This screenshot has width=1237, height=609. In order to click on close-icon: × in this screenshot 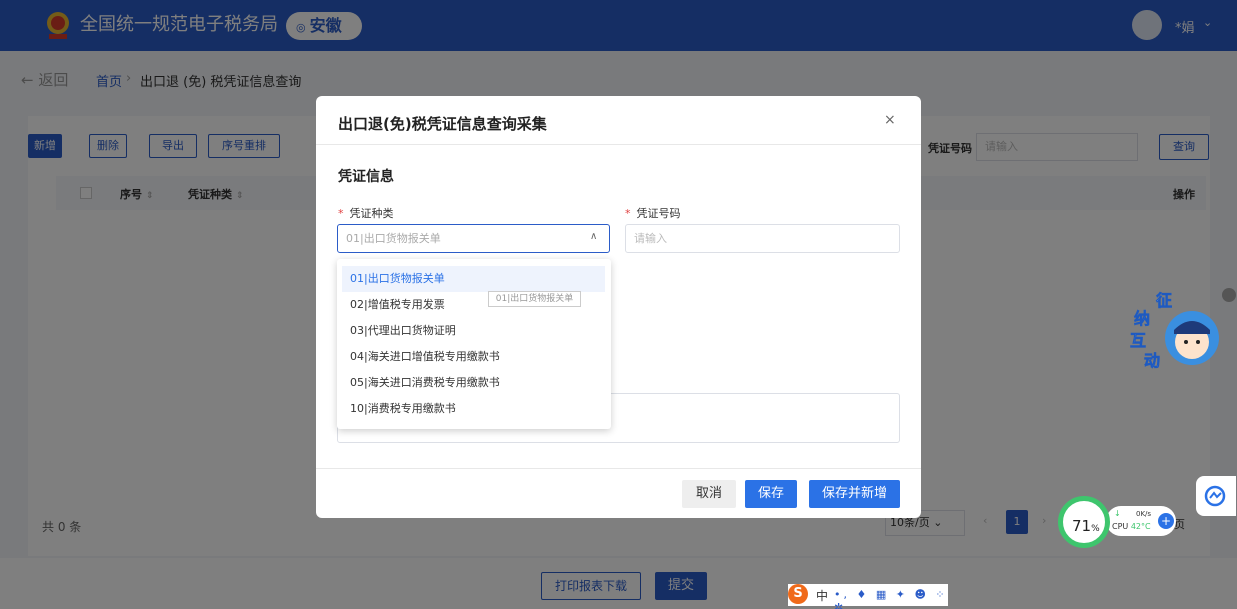, I will do `click(890, 120)`.